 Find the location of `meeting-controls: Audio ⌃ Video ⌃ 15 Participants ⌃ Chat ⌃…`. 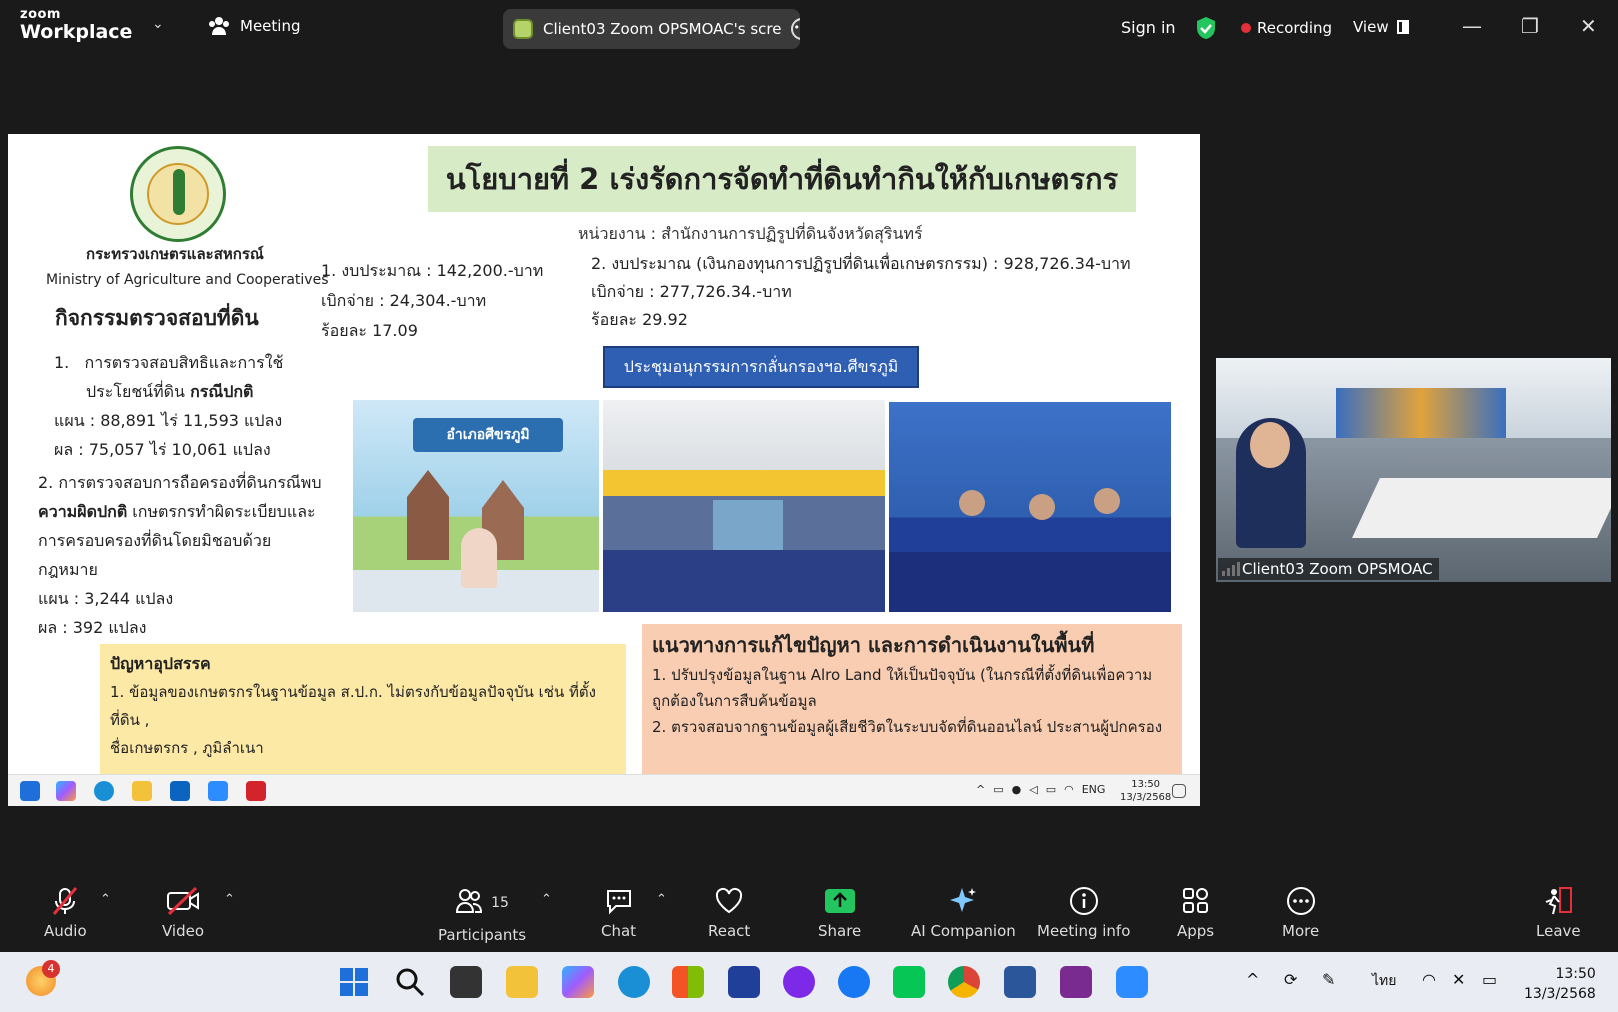

meeting-controls: Audio ⌃ Video ⌃ 15 Participants ⌃ Chat ⌃… is located at coordinates (809, 915).